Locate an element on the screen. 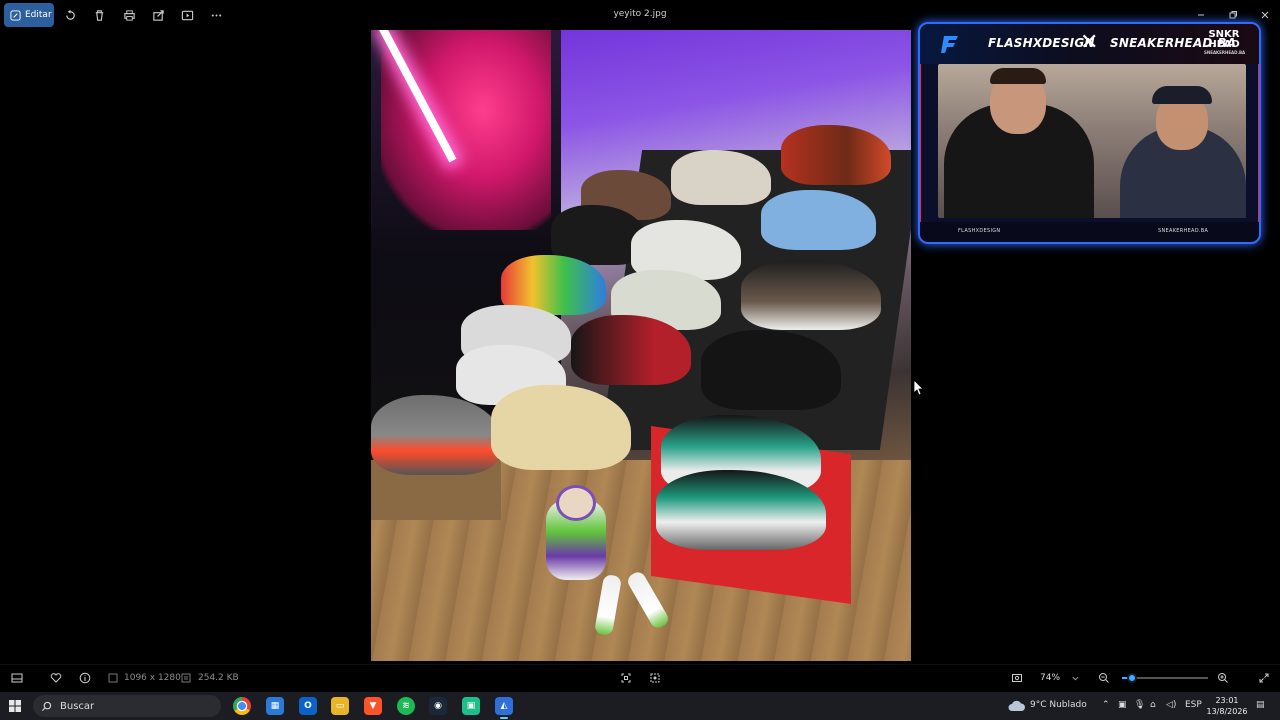  crop-icon is located at coordinates (626, 678).